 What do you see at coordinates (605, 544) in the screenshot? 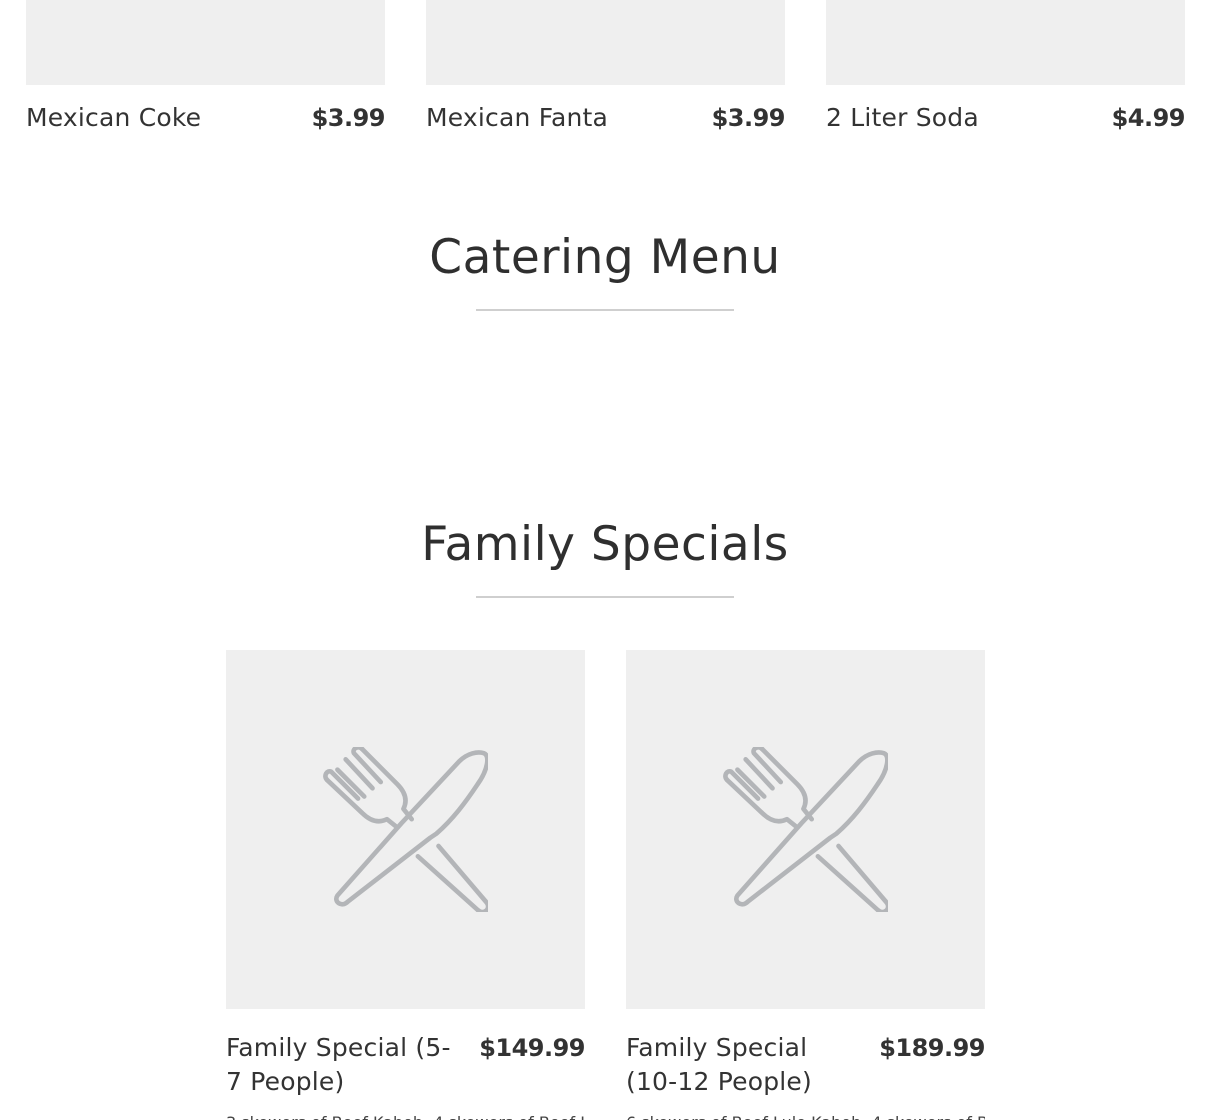
I see `family-specials-heading: Family Specials` at bounding box center [605, 544].